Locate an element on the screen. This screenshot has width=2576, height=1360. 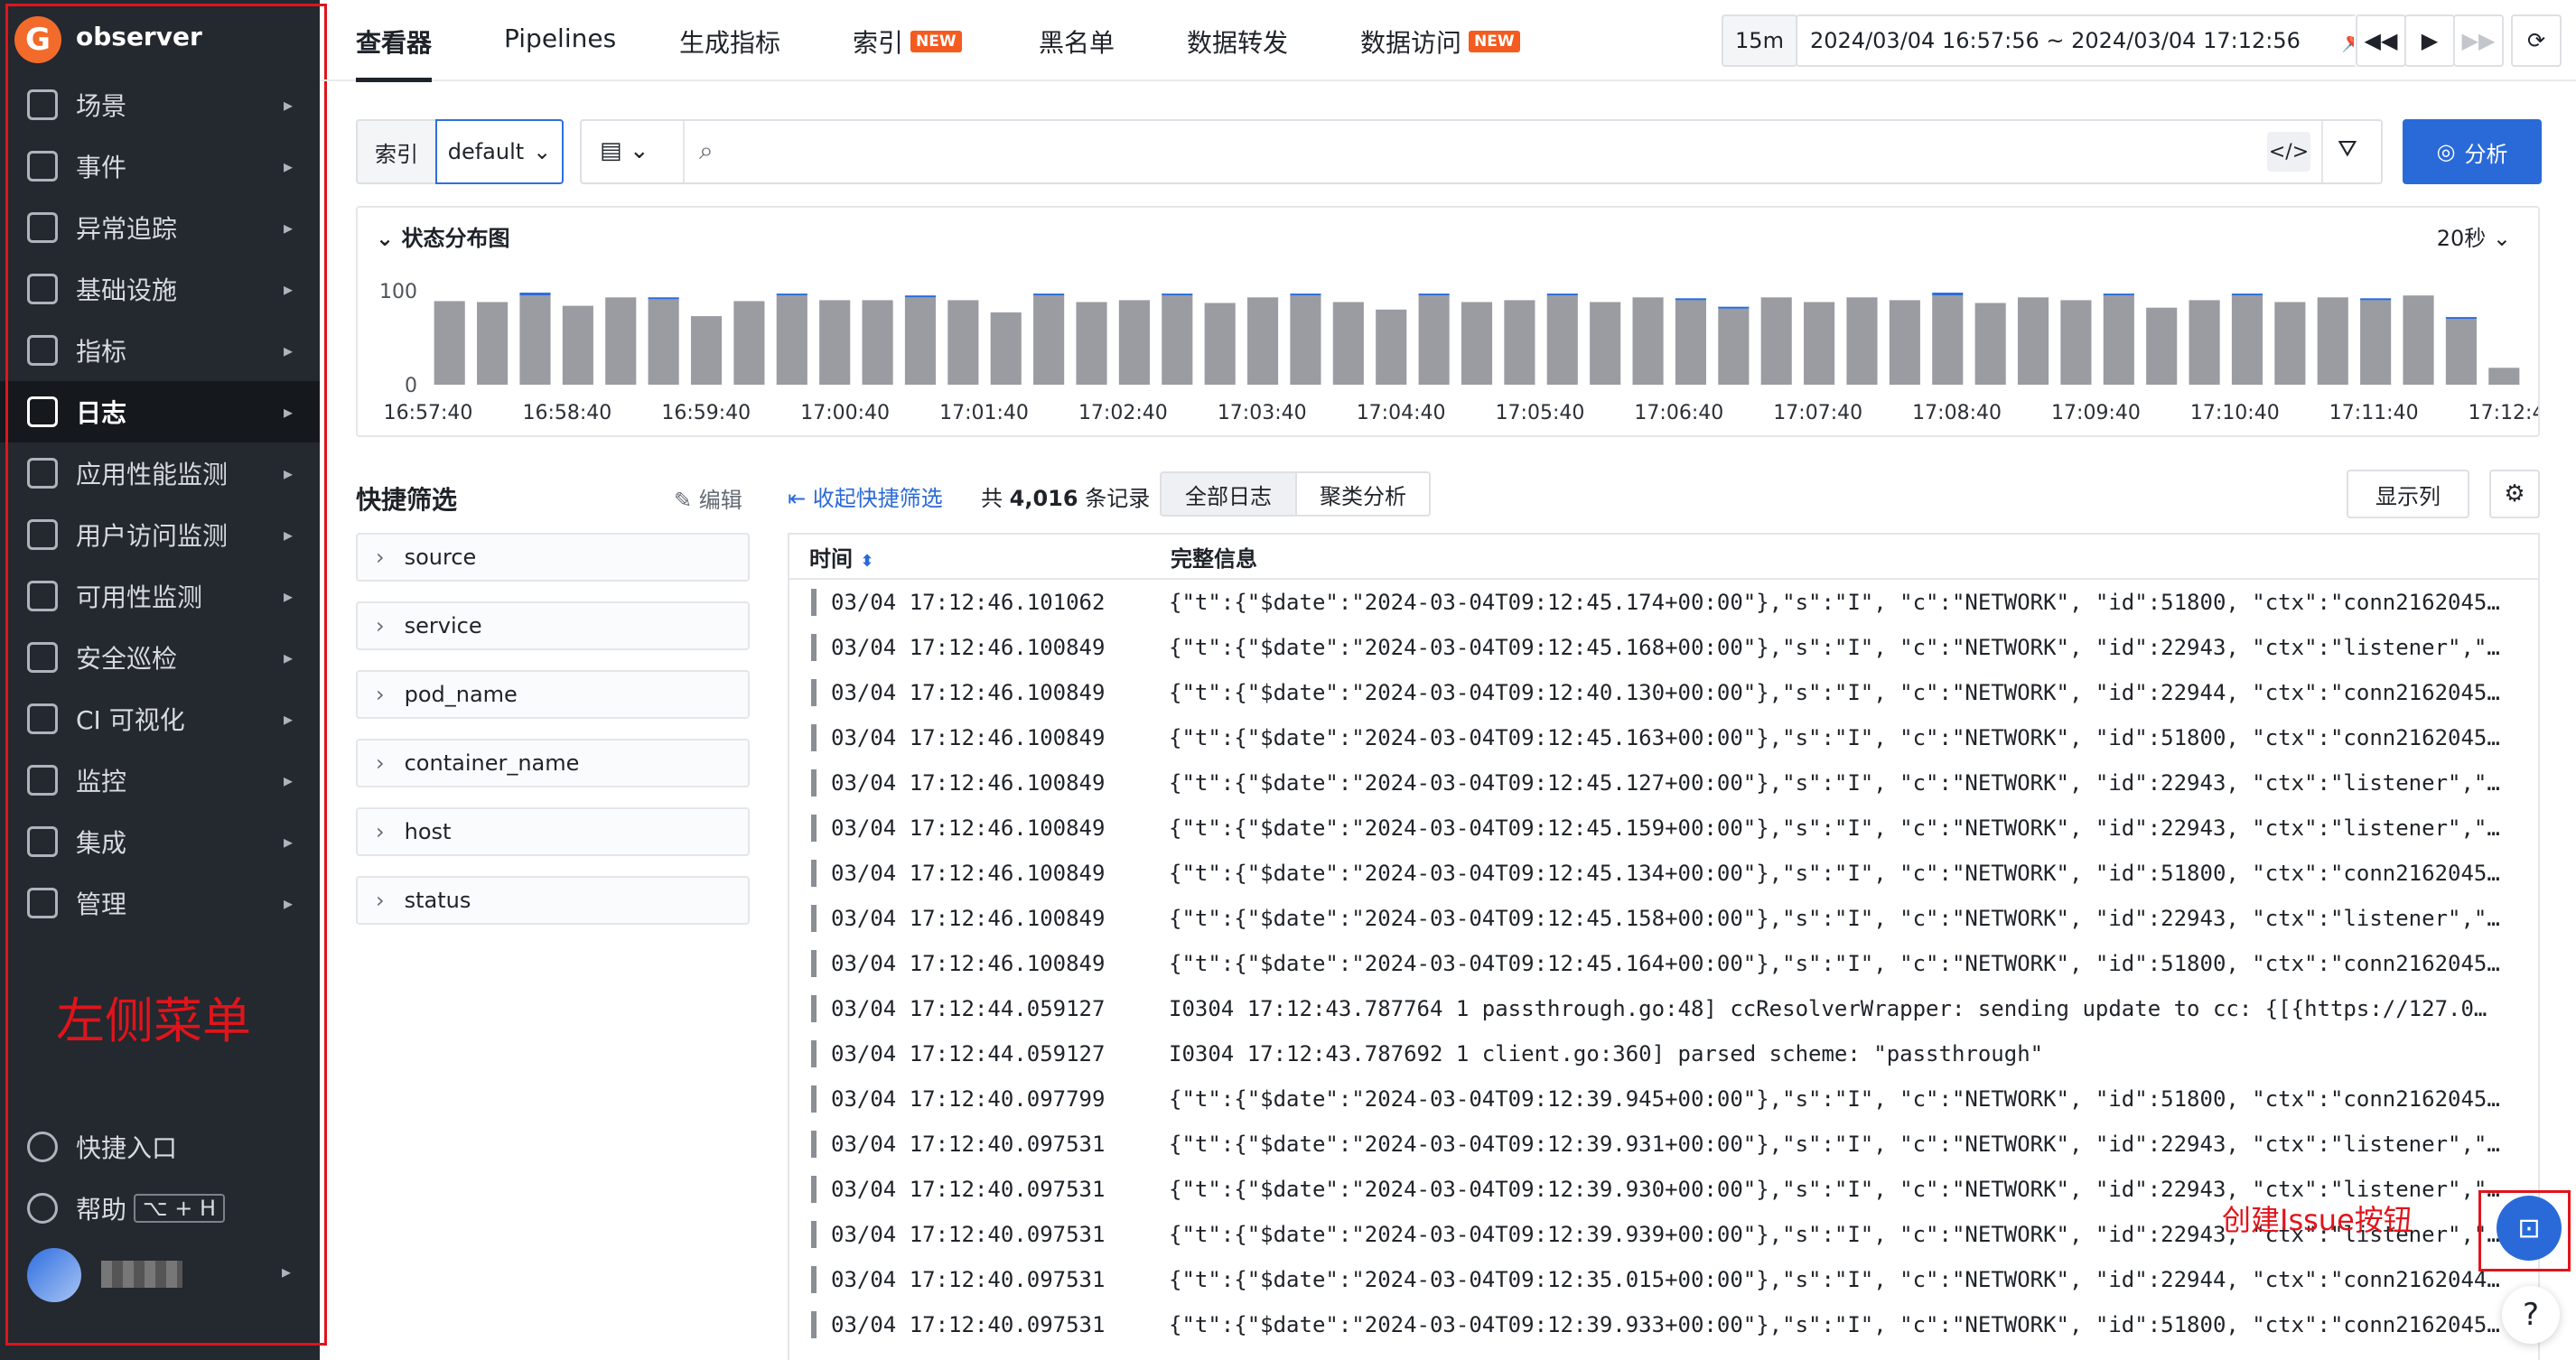
tab-index: 索引 NEW is located at coordinates (907, 42).